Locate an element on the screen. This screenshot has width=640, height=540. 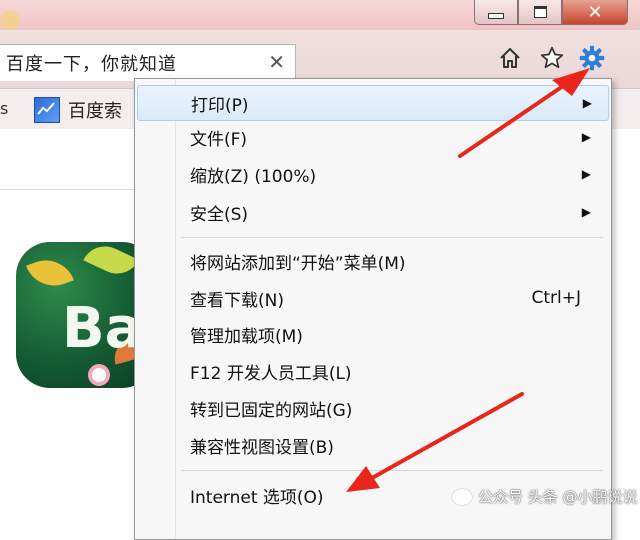
maximize-button is located at coordinates (540, 12).